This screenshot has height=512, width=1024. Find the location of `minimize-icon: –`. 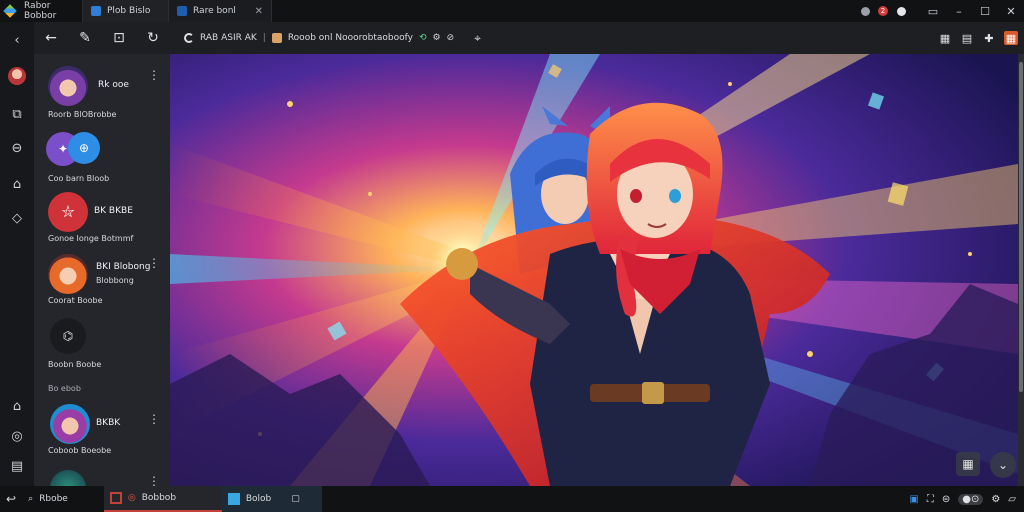

minimize-icon: – is located at coordinates (959, 11).